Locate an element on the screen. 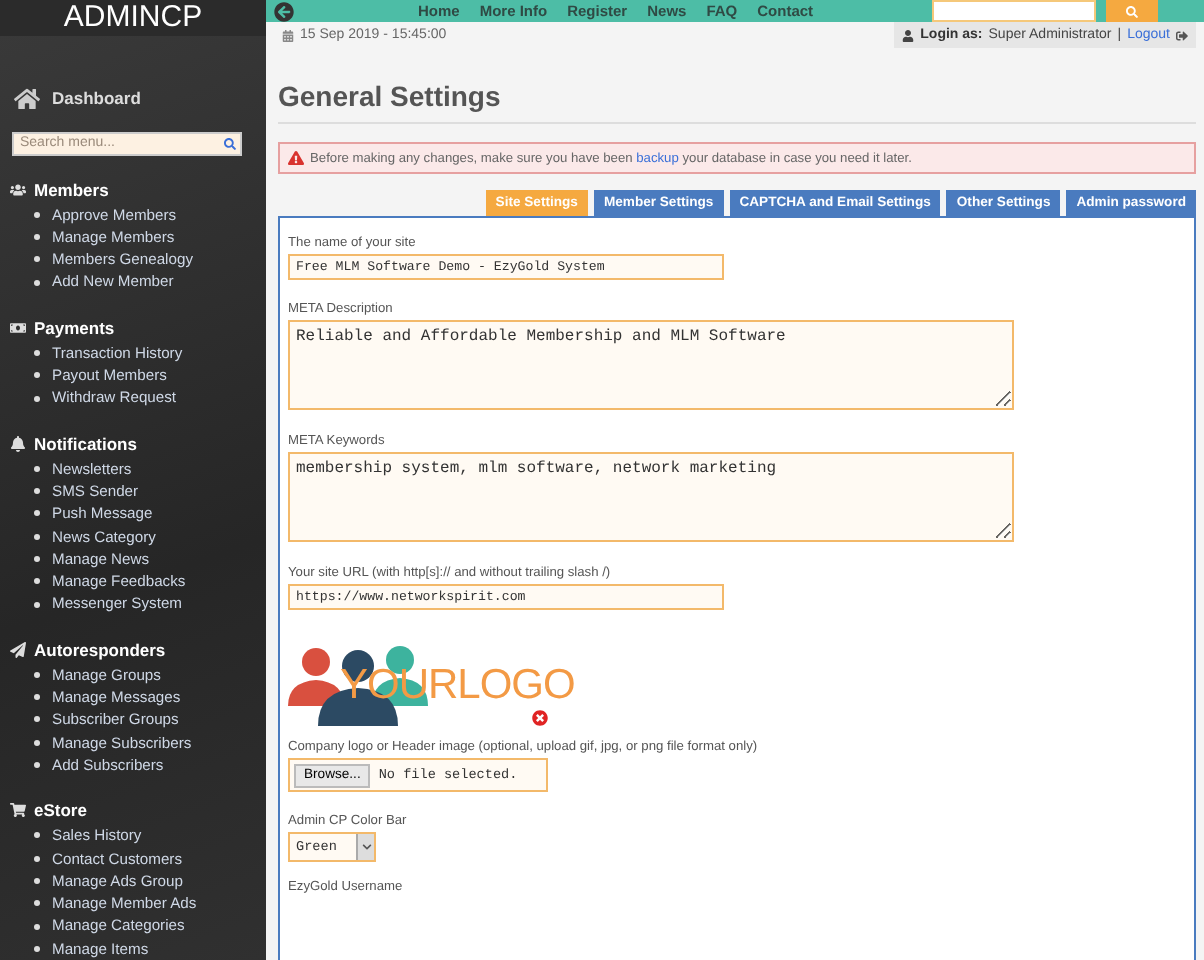 This screenshot has width=1204, height=960. section-title: Payments is located at coordinates (74, 327).